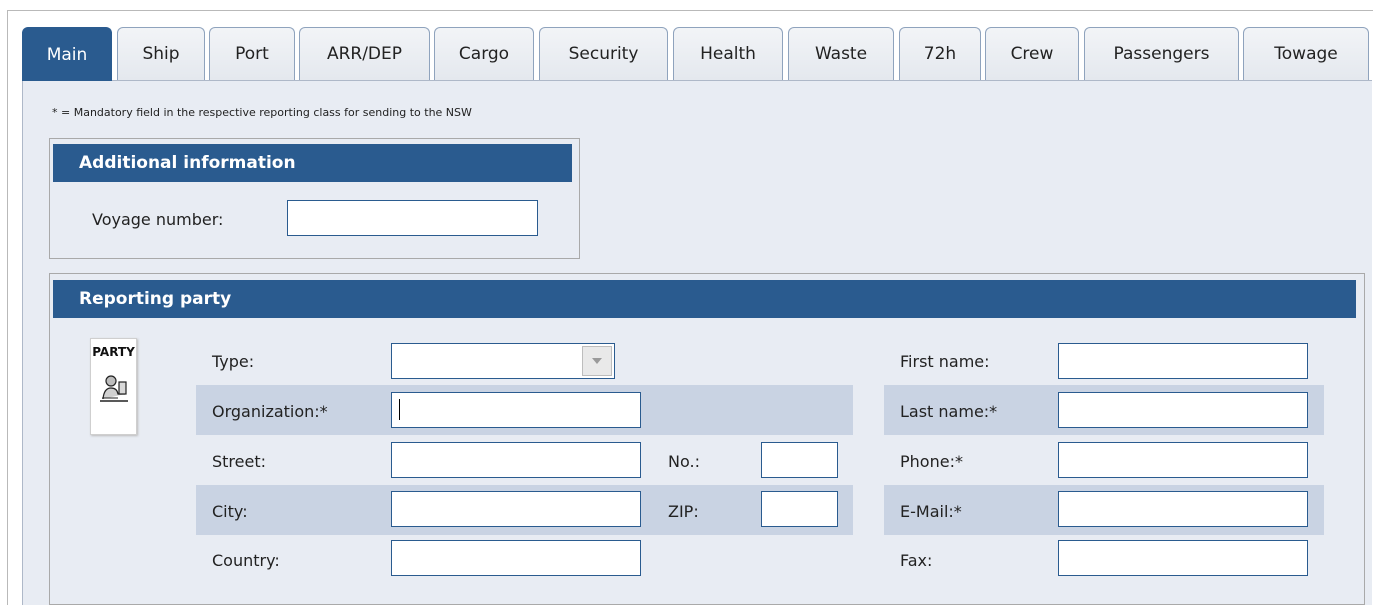 Image resolution: width=1374 pixels, height=605 pixels. Describe the element at coordinates (516, 509) in the screenshot. I see `city-input` at that location.